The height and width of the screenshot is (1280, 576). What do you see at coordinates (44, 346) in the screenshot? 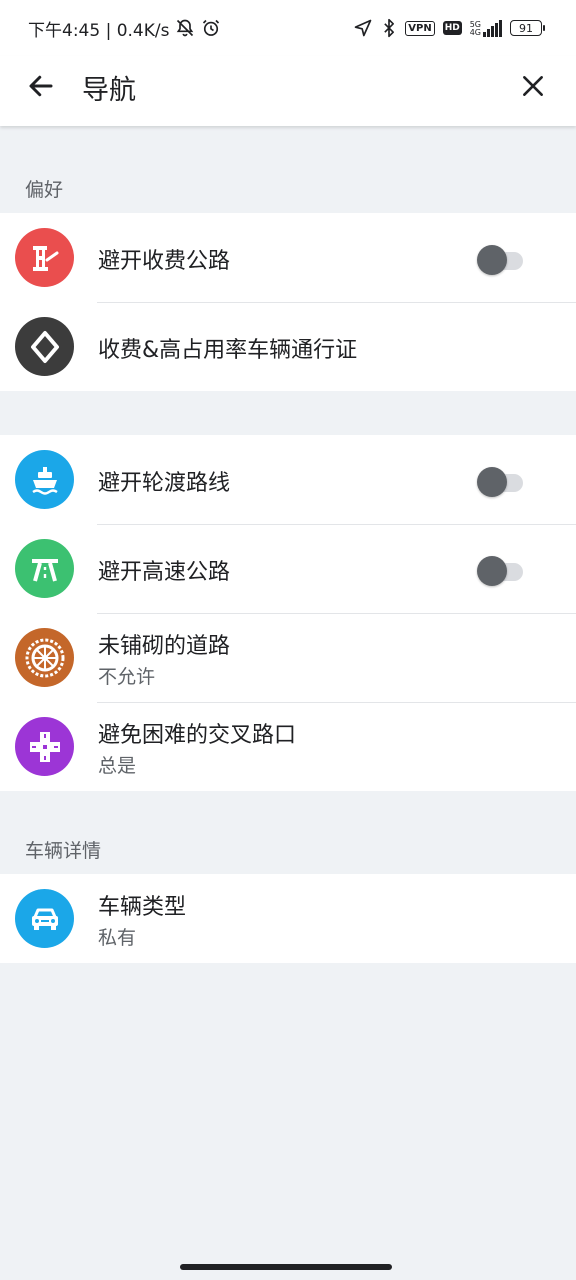
I see `diamond-lane-icon` at bounding box center [44, 346].